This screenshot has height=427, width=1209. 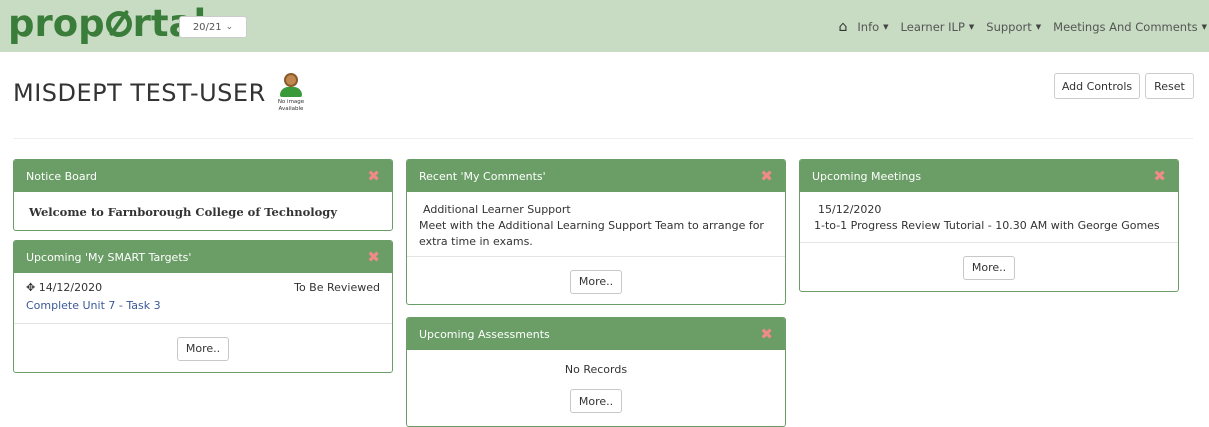 I want to click on panel-title: Upcoming Assessments, so click(x=484, y=334).